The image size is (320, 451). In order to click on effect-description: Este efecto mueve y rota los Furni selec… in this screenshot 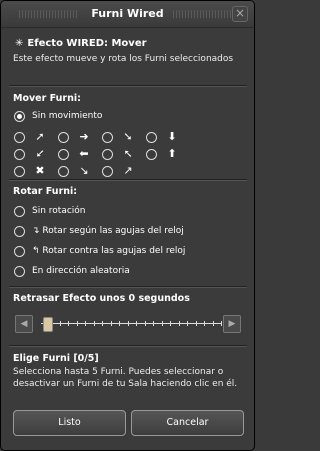, I will do `click(123, 59)`.